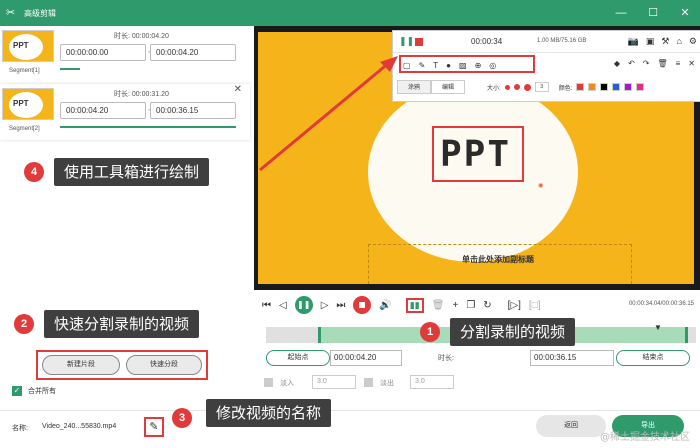  I want to click on watermark: @稀土掘金技术社区, so click(645, 437).